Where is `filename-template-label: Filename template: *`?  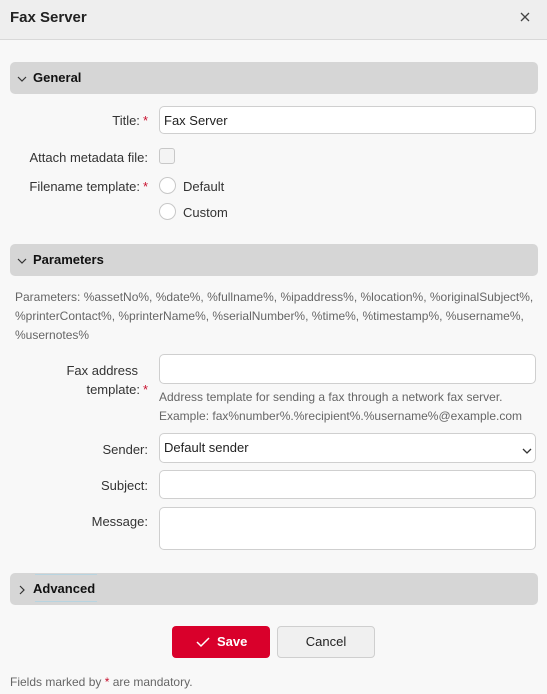
filename-template-label: Filename template: * is located at coordinates (88, 186).